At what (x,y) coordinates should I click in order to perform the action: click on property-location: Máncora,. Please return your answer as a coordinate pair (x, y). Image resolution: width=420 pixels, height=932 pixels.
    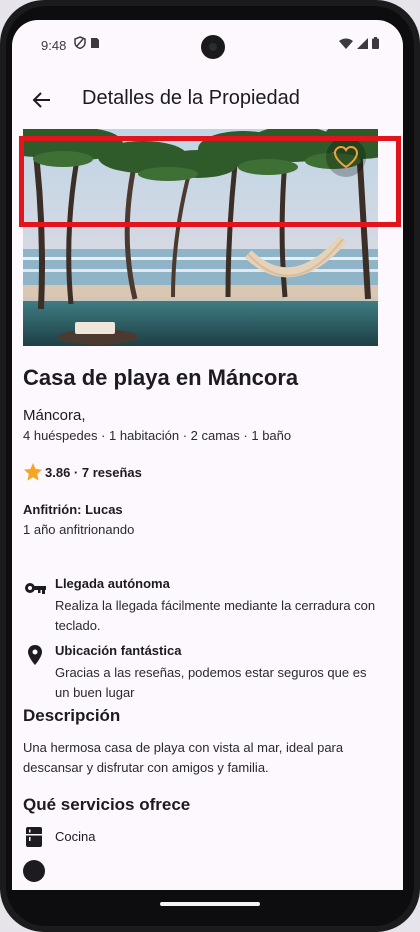
    Looking at the image, I should click on (54, 415).